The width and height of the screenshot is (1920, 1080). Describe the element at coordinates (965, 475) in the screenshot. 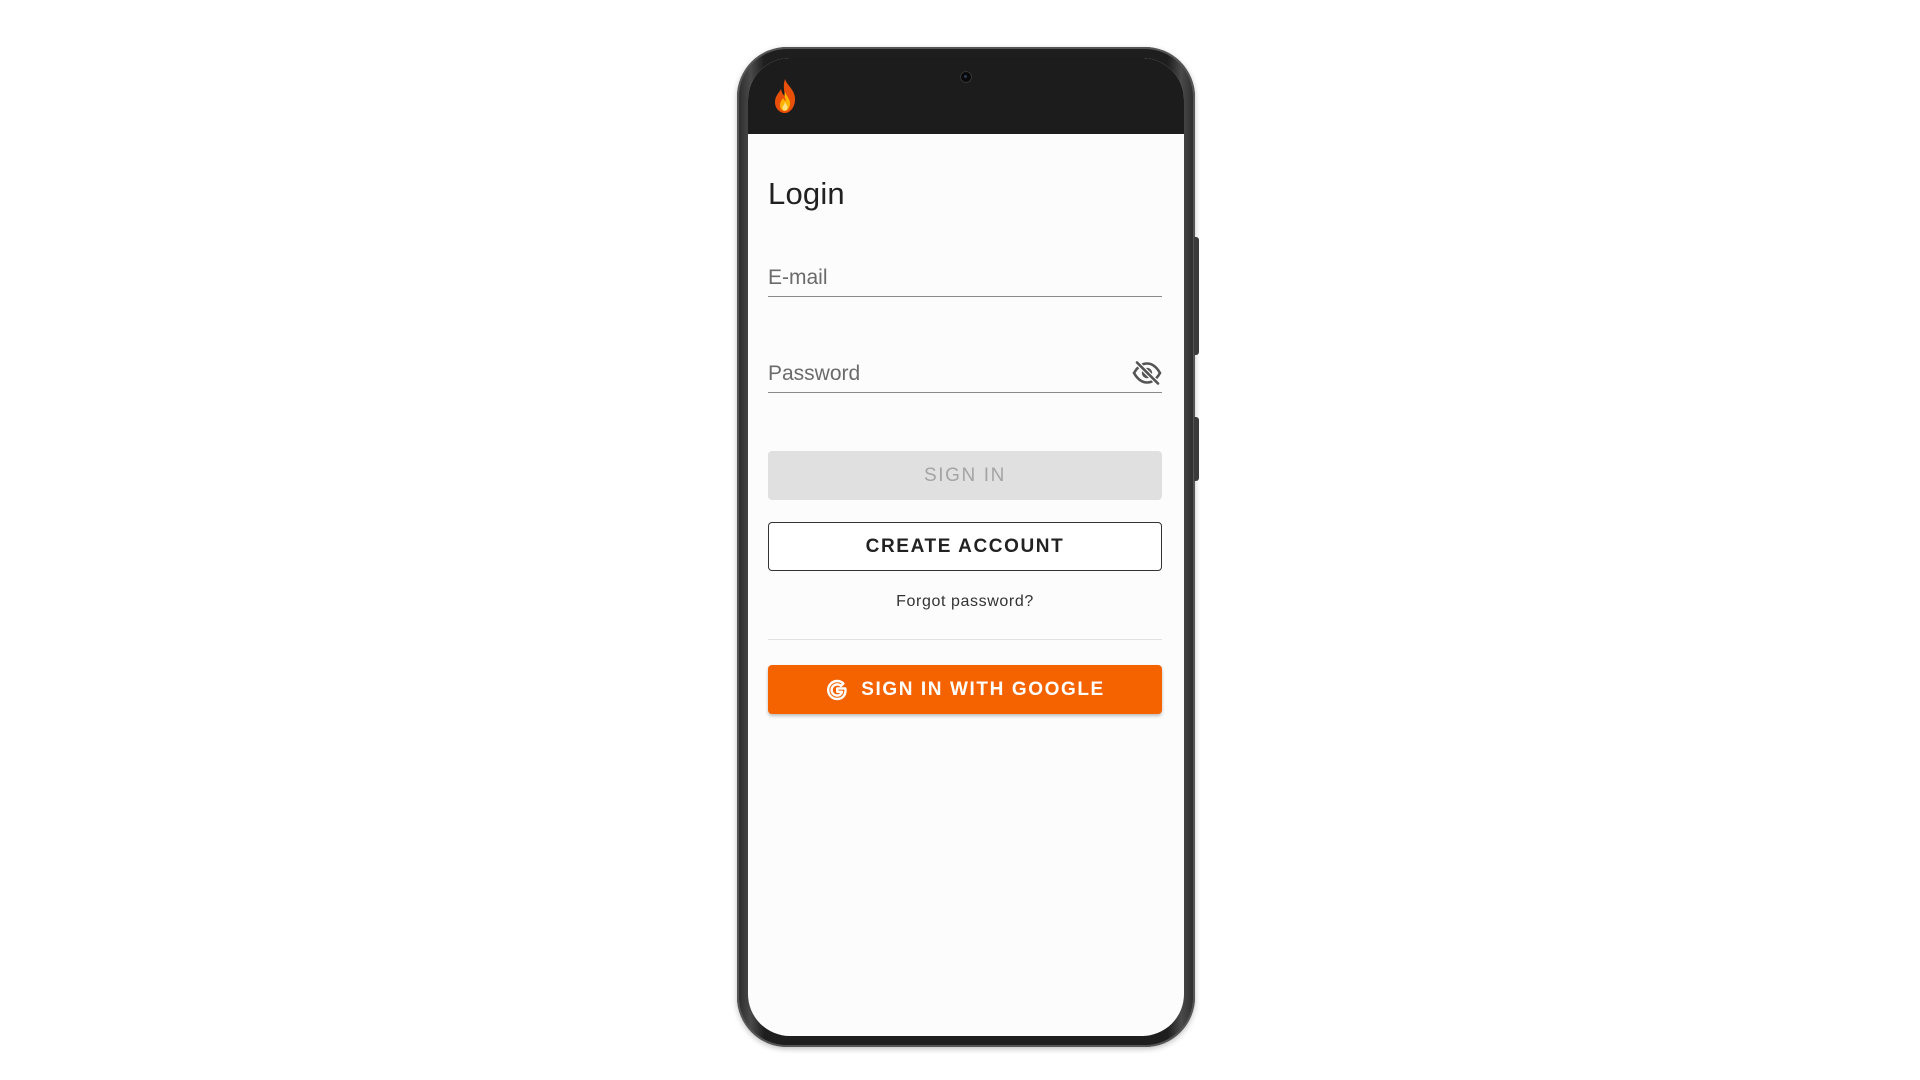

I see `sign-in-button: SIGN IN` at that location.